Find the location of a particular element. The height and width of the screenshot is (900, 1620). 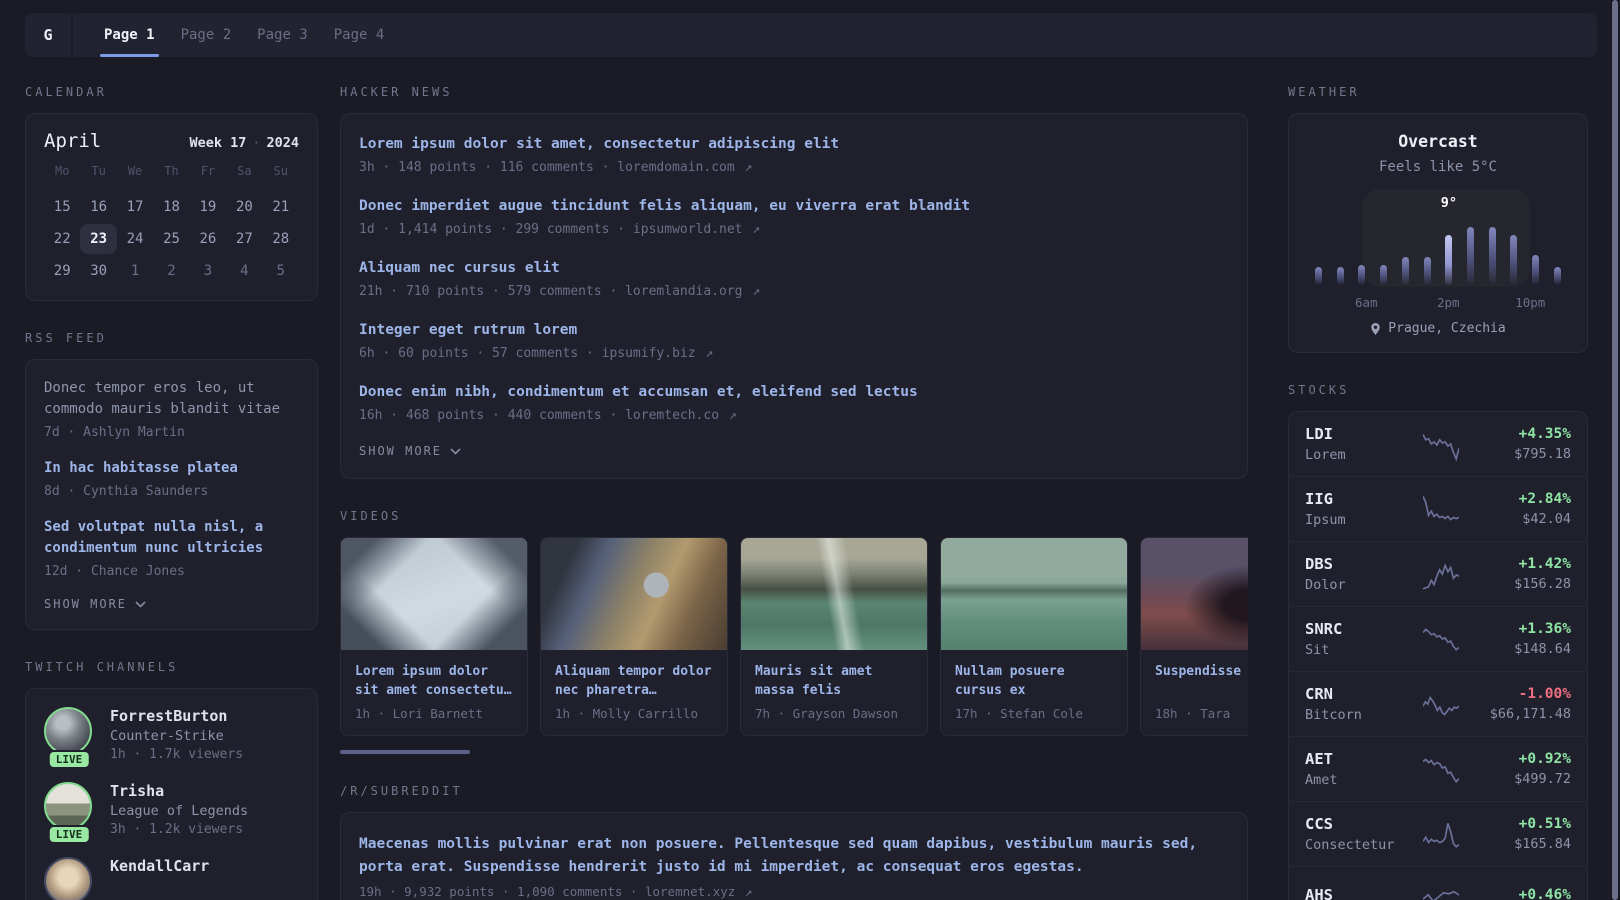

stock-row: SNRC Sit +1.36% $148.64 is located at coordinates (1438, 638).